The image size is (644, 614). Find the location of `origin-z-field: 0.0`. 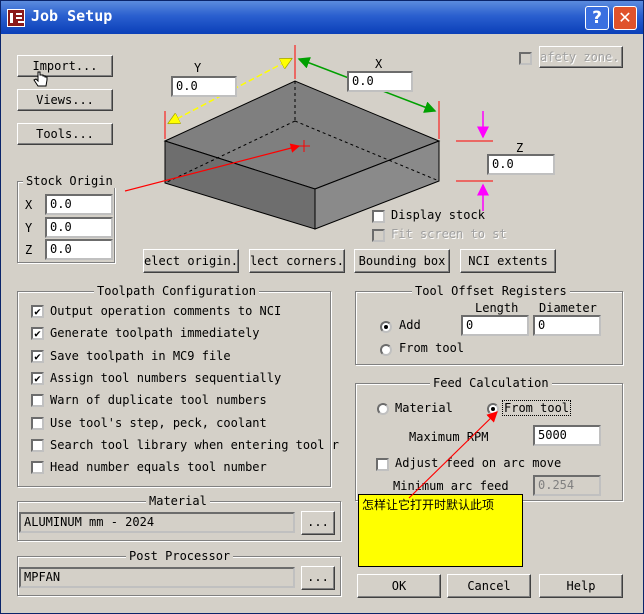

origin-z-field: 0.0 is located at coordinates (79, 249).